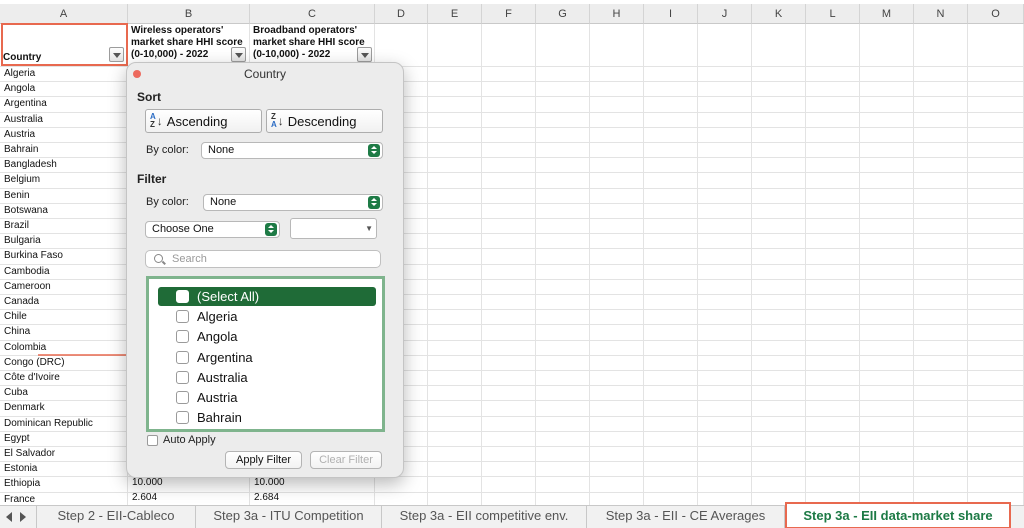  I want to click on sort-descending-icon: Z A ↓, so click(277, 120).